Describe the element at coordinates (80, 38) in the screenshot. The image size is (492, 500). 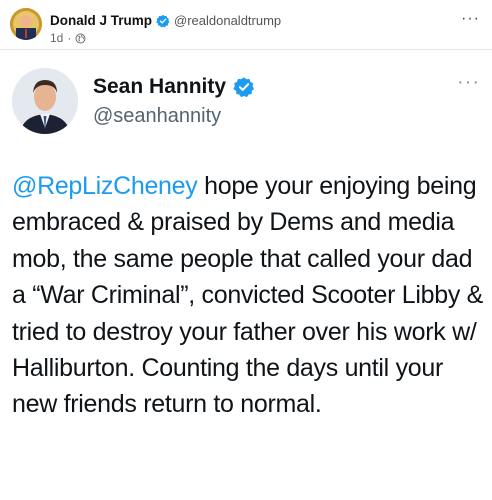
I see `globe-icon` at that location.